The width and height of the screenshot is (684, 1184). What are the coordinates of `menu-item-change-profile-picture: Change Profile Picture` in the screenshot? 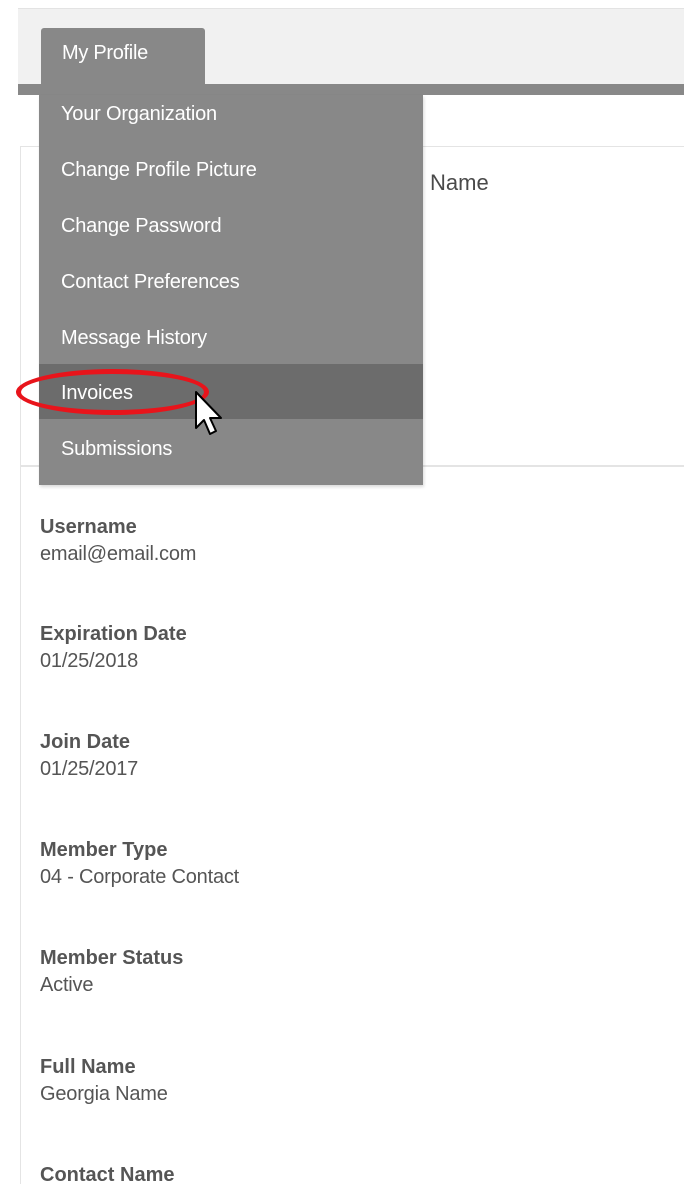 It's located at (231, 179).